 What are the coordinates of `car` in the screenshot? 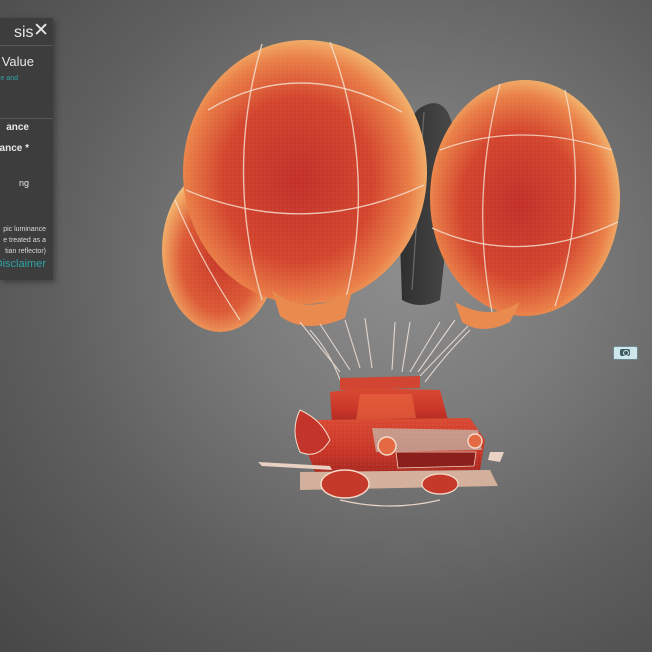 It's located at (381, 441).